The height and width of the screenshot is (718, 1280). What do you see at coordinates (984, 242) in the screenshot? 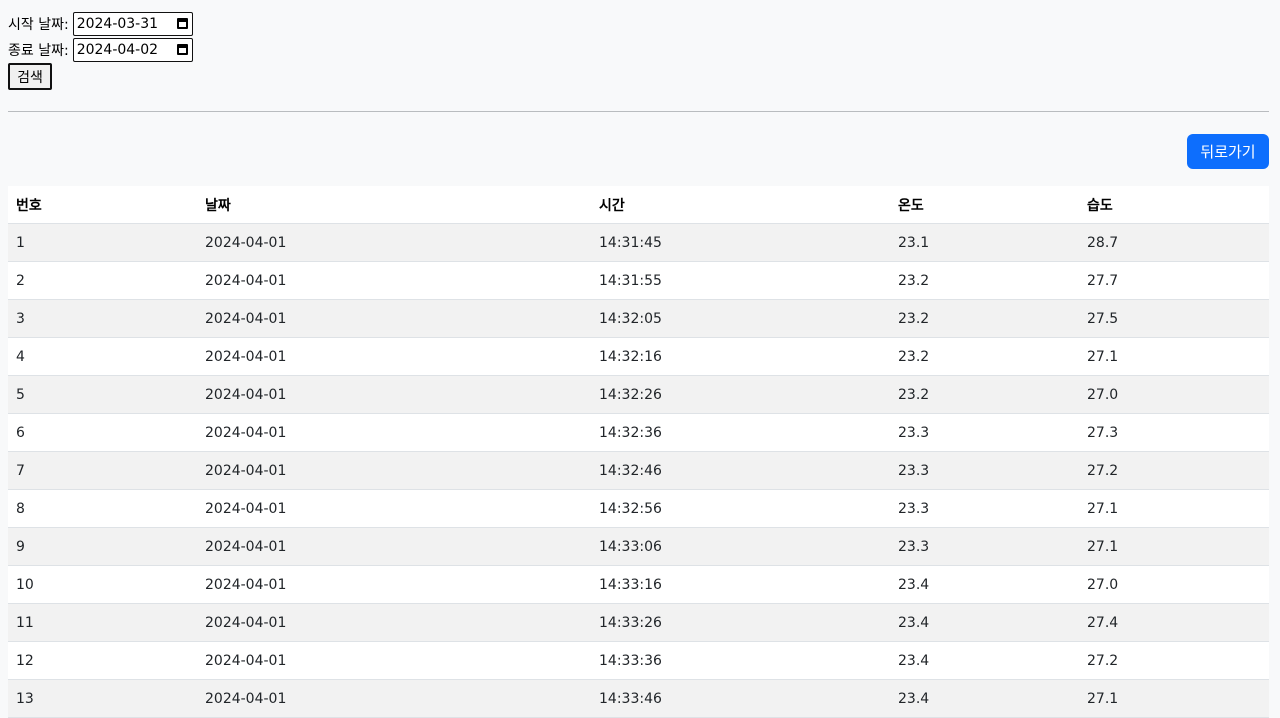
I see `cell-temperature: 23.1` at bounding box center [984, 242].